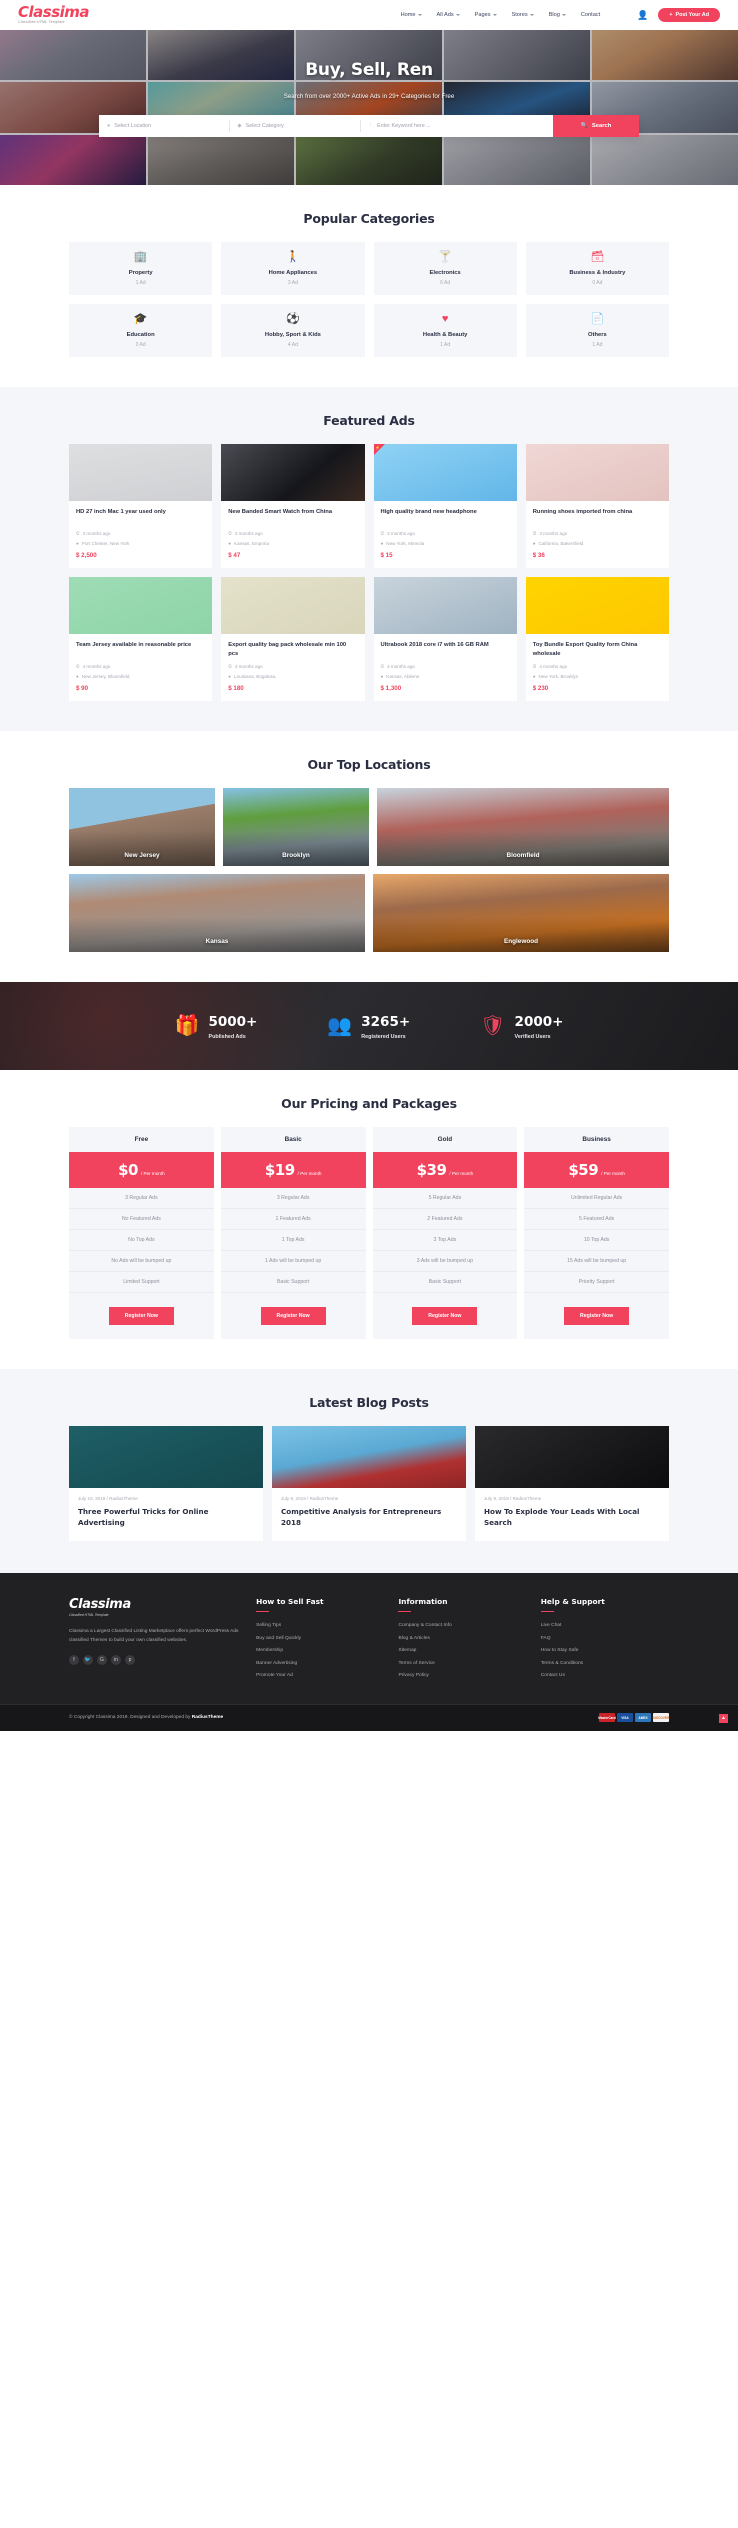 This screenshot has width=738, height=2528. What do you see at coordinates (596, 1170) in the screenshot?
I see `plan-price-banner: $59 / Per month` at bounding box center [596, 1170].